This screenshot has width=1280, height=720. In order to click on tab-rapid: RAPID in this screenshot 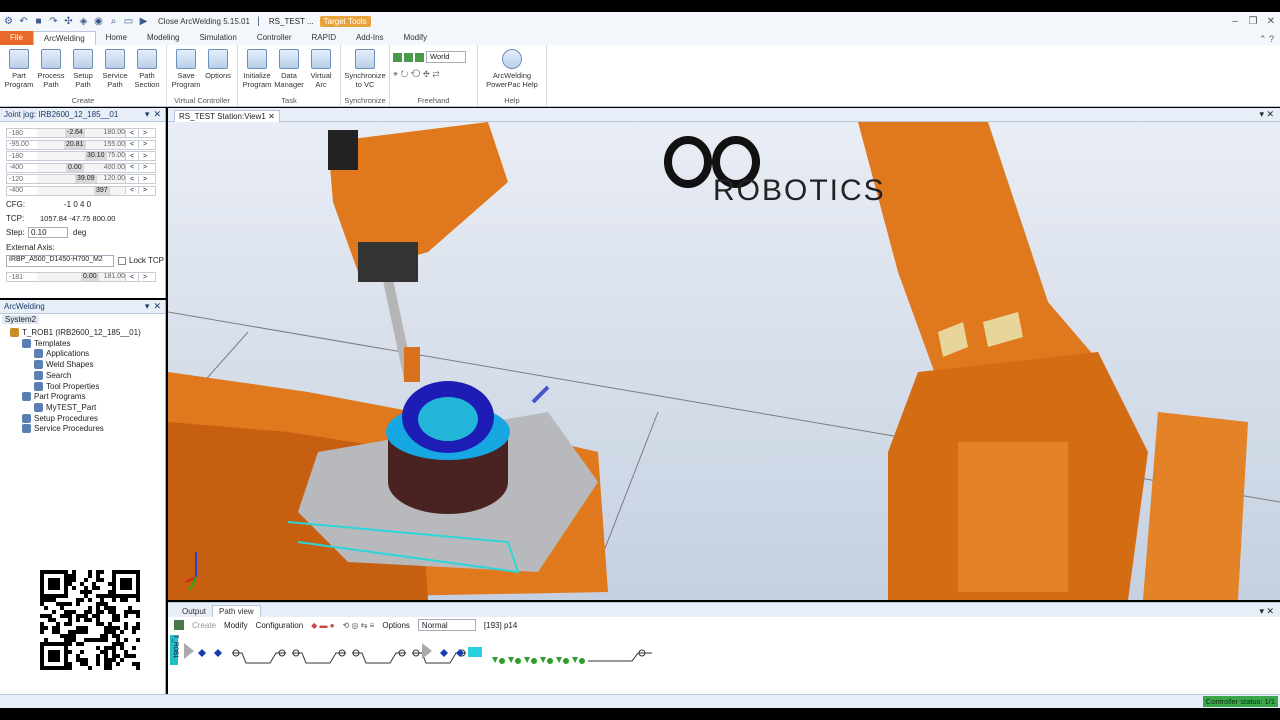, I will do `click(324, 38)`.